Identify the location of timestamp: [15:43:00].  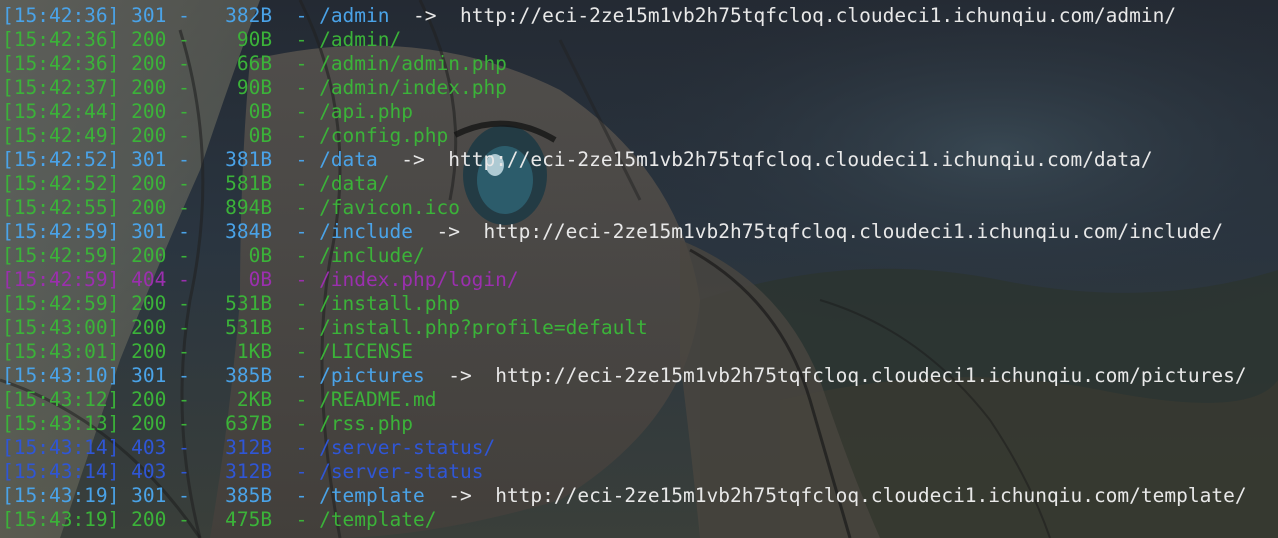
(61, 327).